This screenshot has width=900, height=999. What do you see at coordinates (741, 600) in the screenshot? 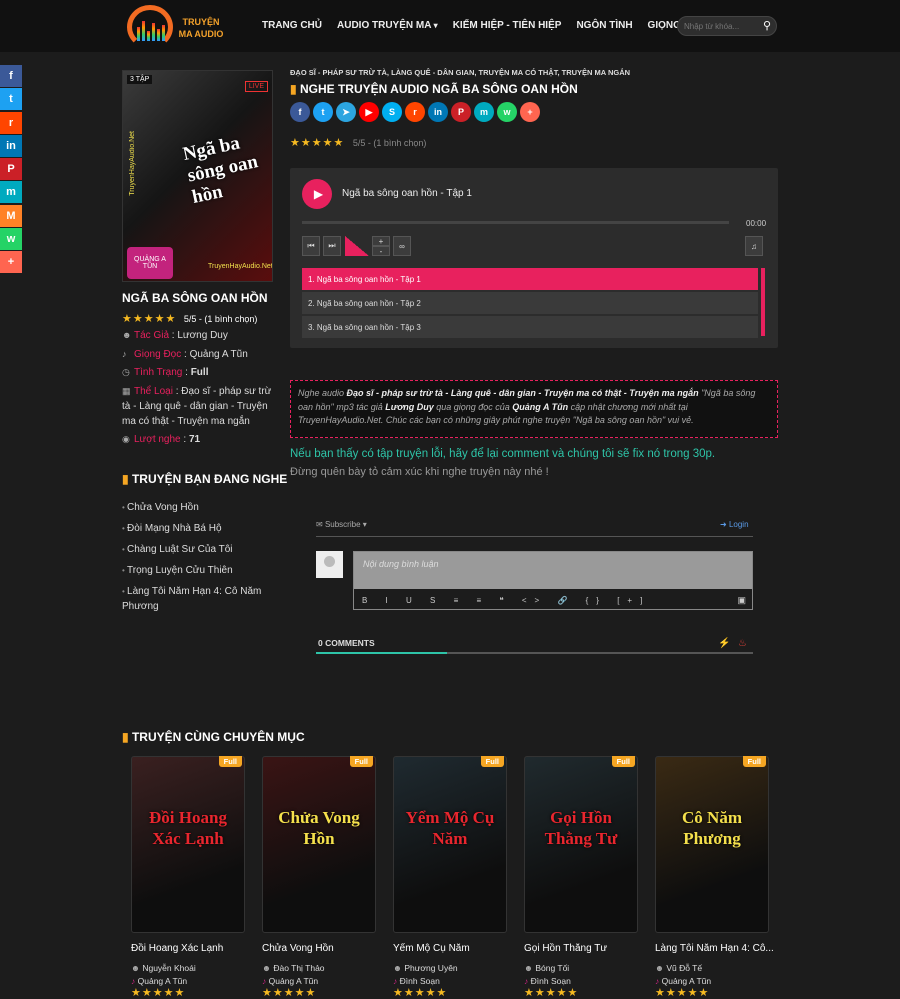
I see `image-upload-icon: ▣` at bounding box center [741, 600].